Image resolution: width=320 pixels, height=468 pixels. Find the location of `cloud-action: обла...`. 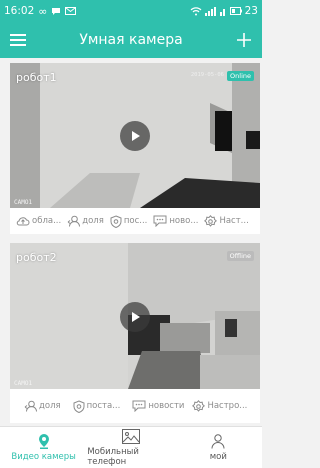

cloud-action: обла... is located at coordinates (38, 221).